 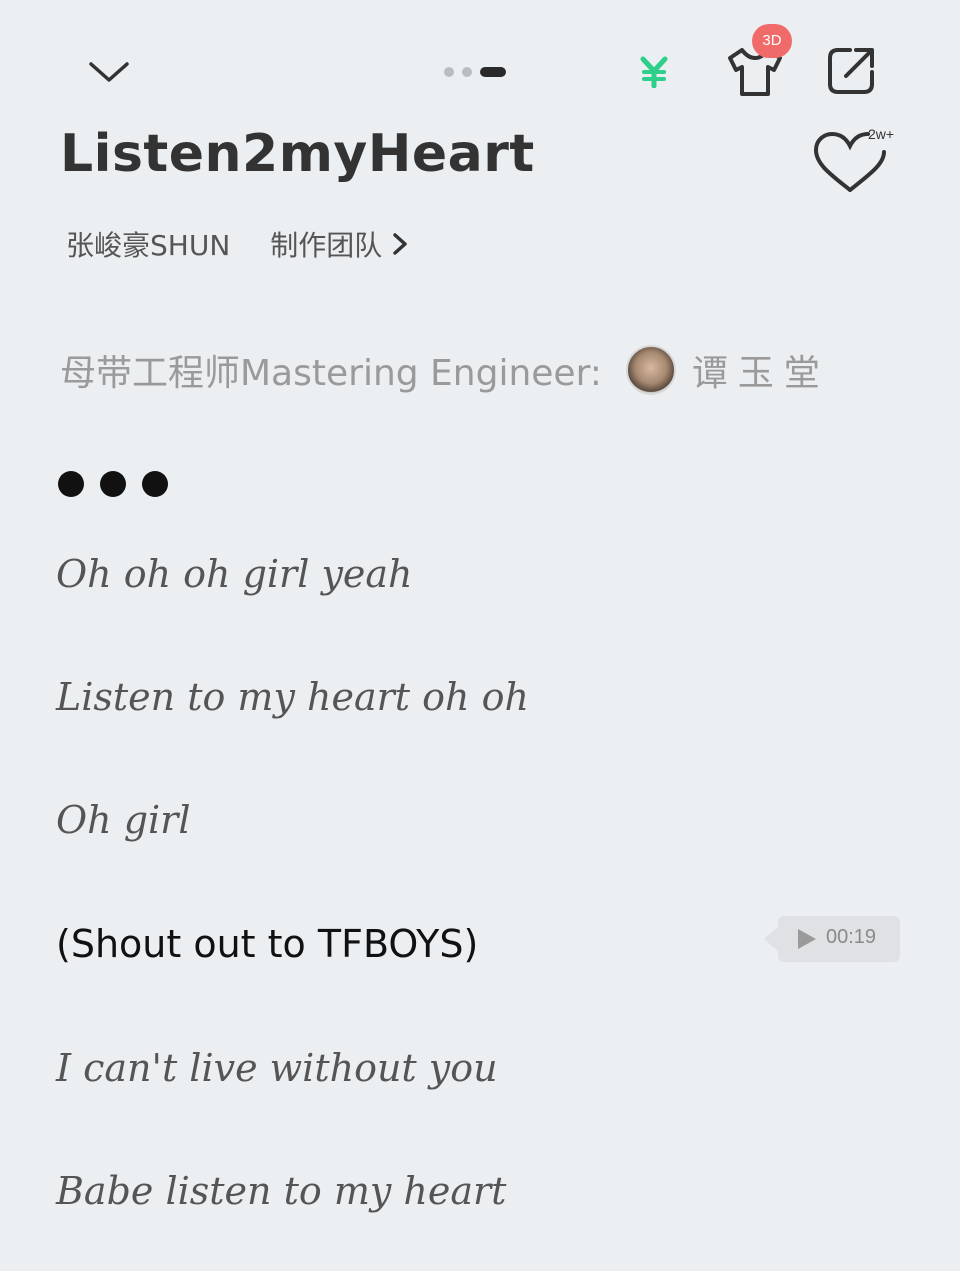 I want to click on production-team-link: 制作团队, so click(x=339, y=244).